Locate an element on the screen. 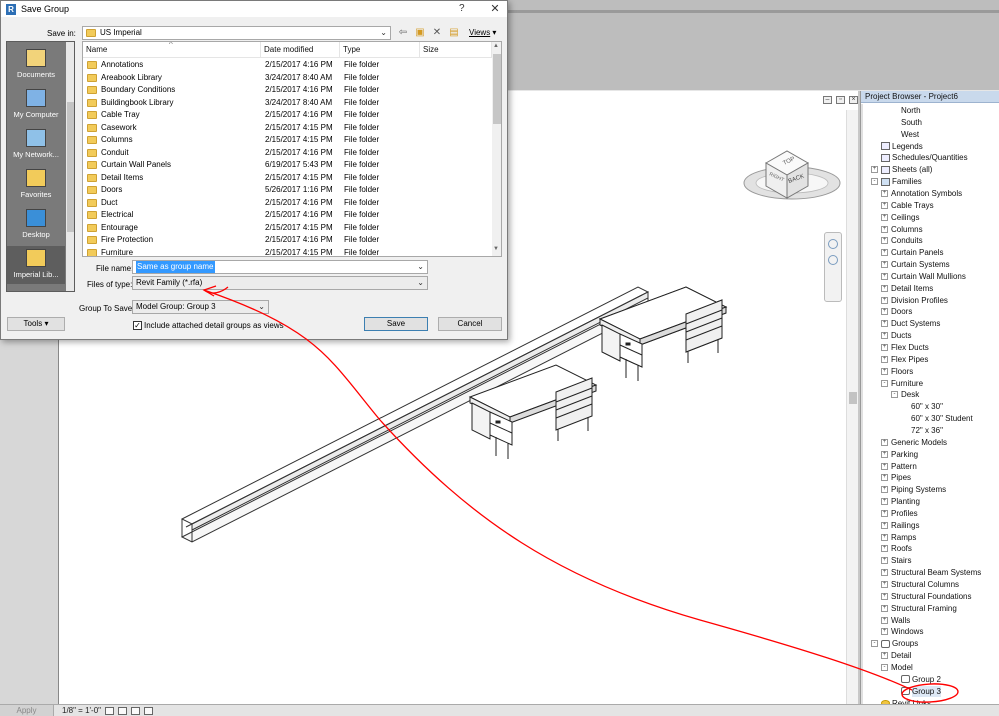 The height and width of the screenshot is (716, 999). save-button: Save is located at coordinates (396, 324).